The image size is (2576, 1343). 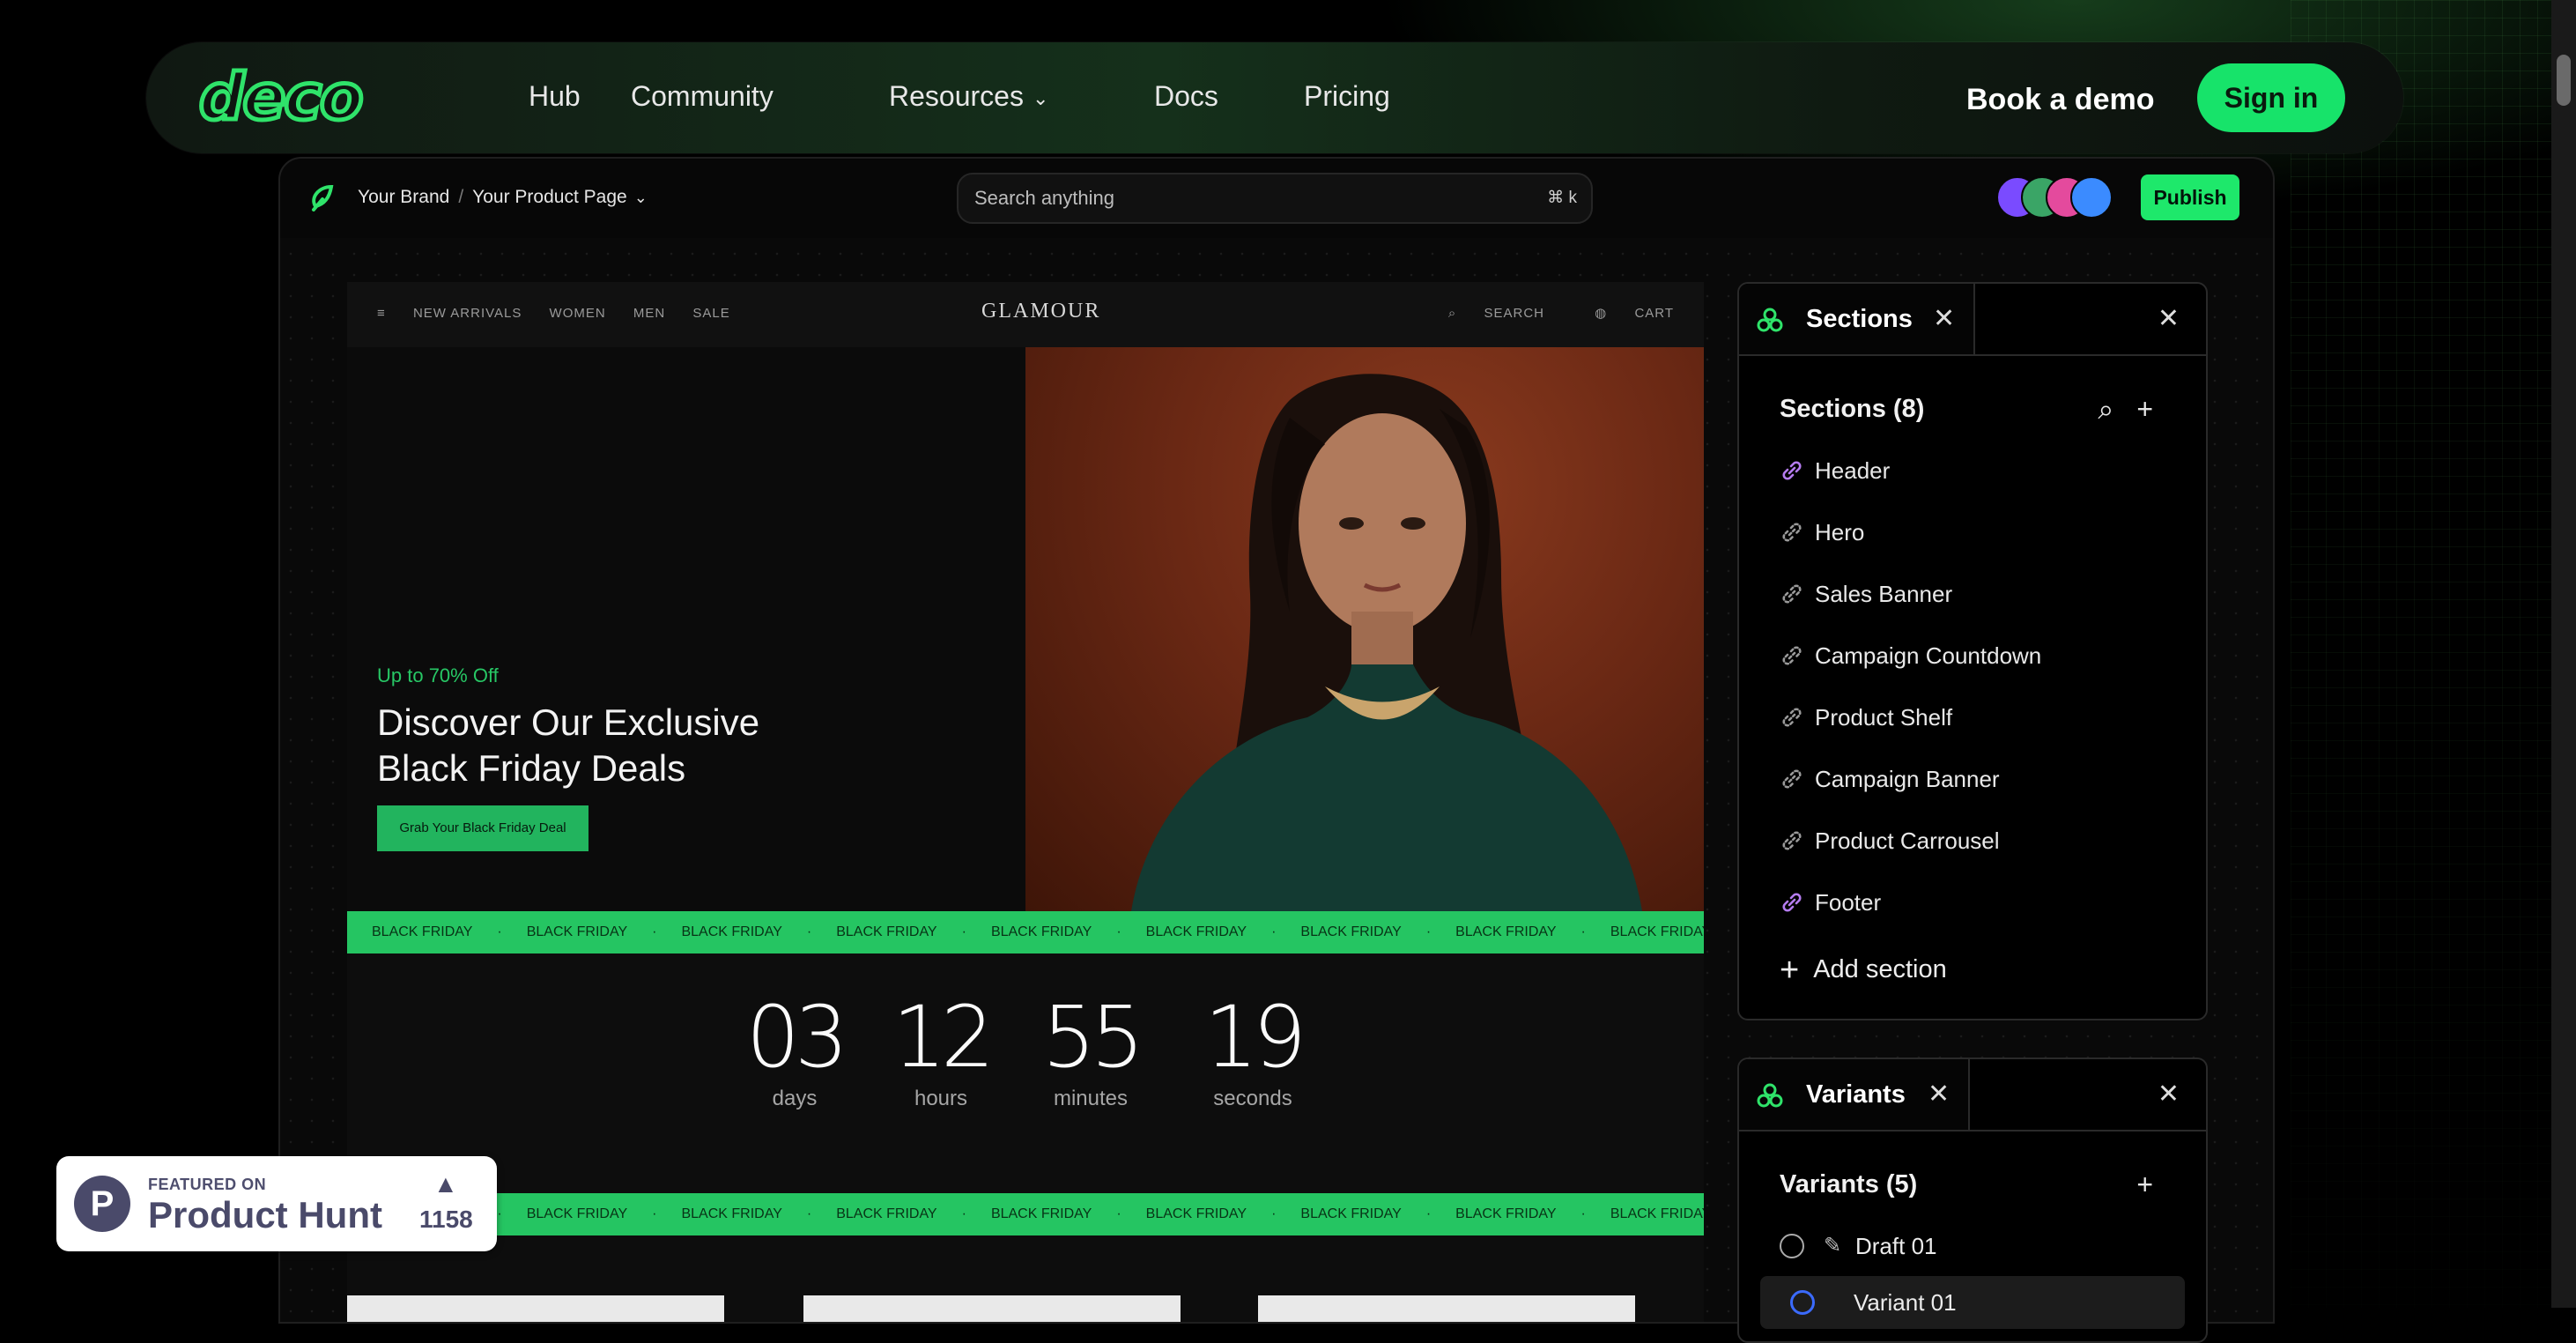 What do you see at coordinates (1347, 96) in the screenshot?
I see `nav-link-pricing: Pricing` at bounding box center [1347, 96].